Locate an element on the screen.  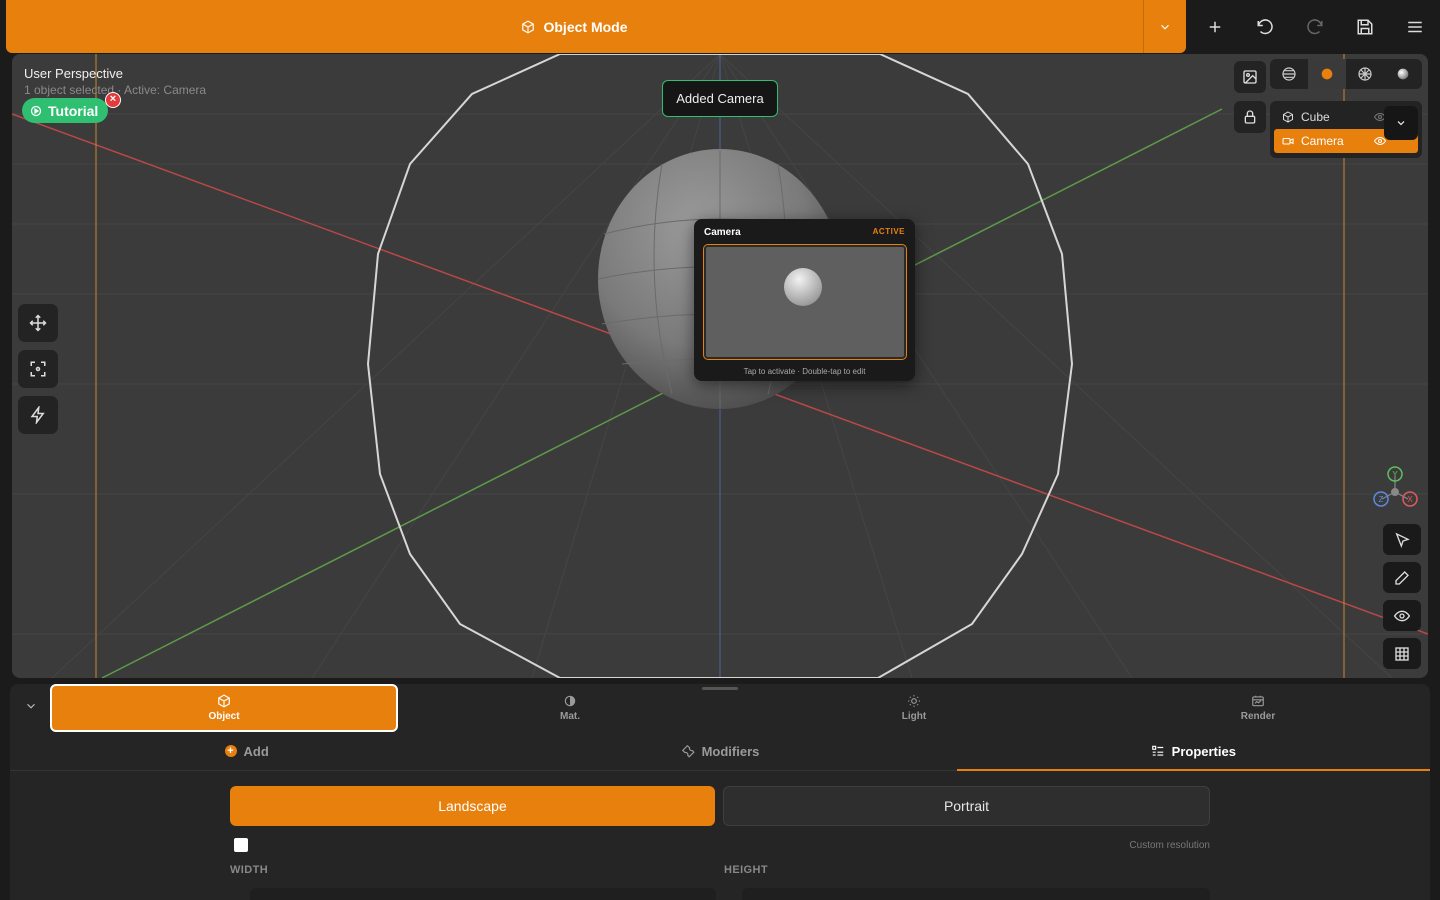
move-icon is located at coordinates (38, 323).